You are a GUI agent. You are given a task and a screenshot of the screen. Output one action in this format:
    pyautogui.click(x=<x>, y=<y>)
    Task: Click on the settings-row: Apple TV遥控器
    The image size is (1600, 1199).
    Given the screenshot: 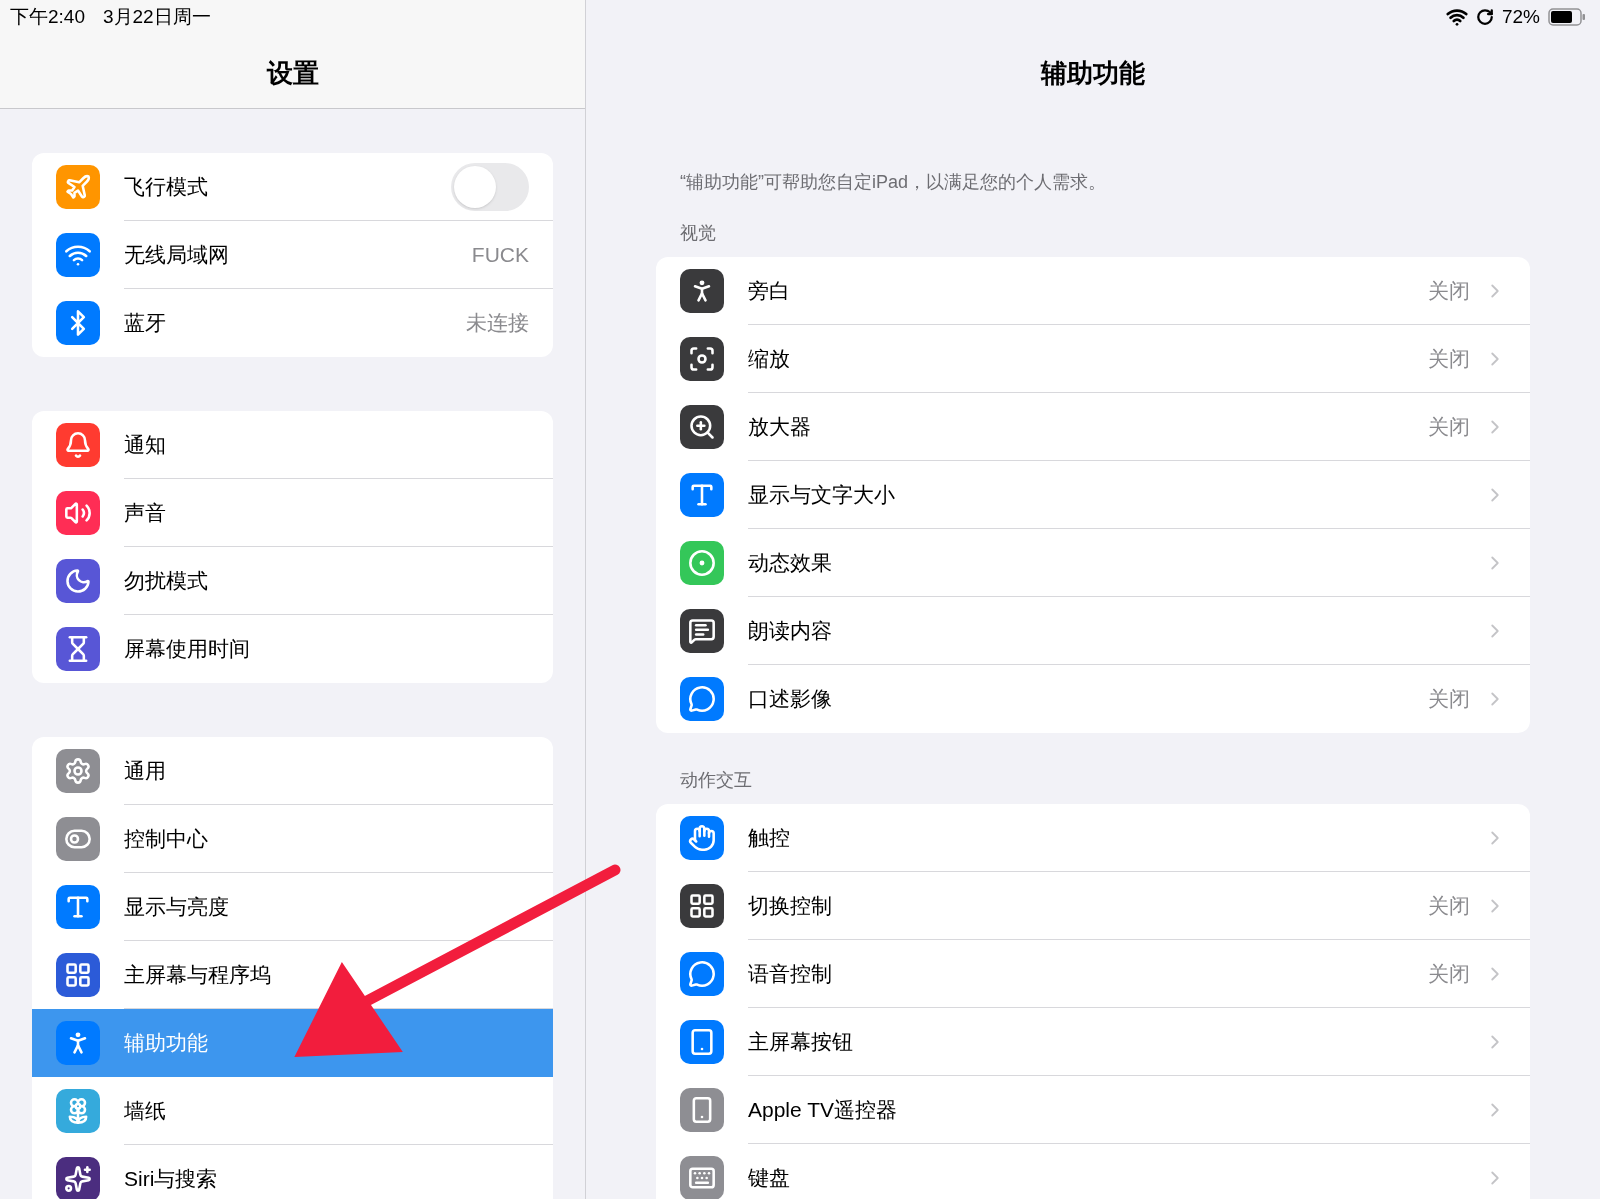 What is the action you would take?
    pyautogui.click(x=1093, y=1110)
    